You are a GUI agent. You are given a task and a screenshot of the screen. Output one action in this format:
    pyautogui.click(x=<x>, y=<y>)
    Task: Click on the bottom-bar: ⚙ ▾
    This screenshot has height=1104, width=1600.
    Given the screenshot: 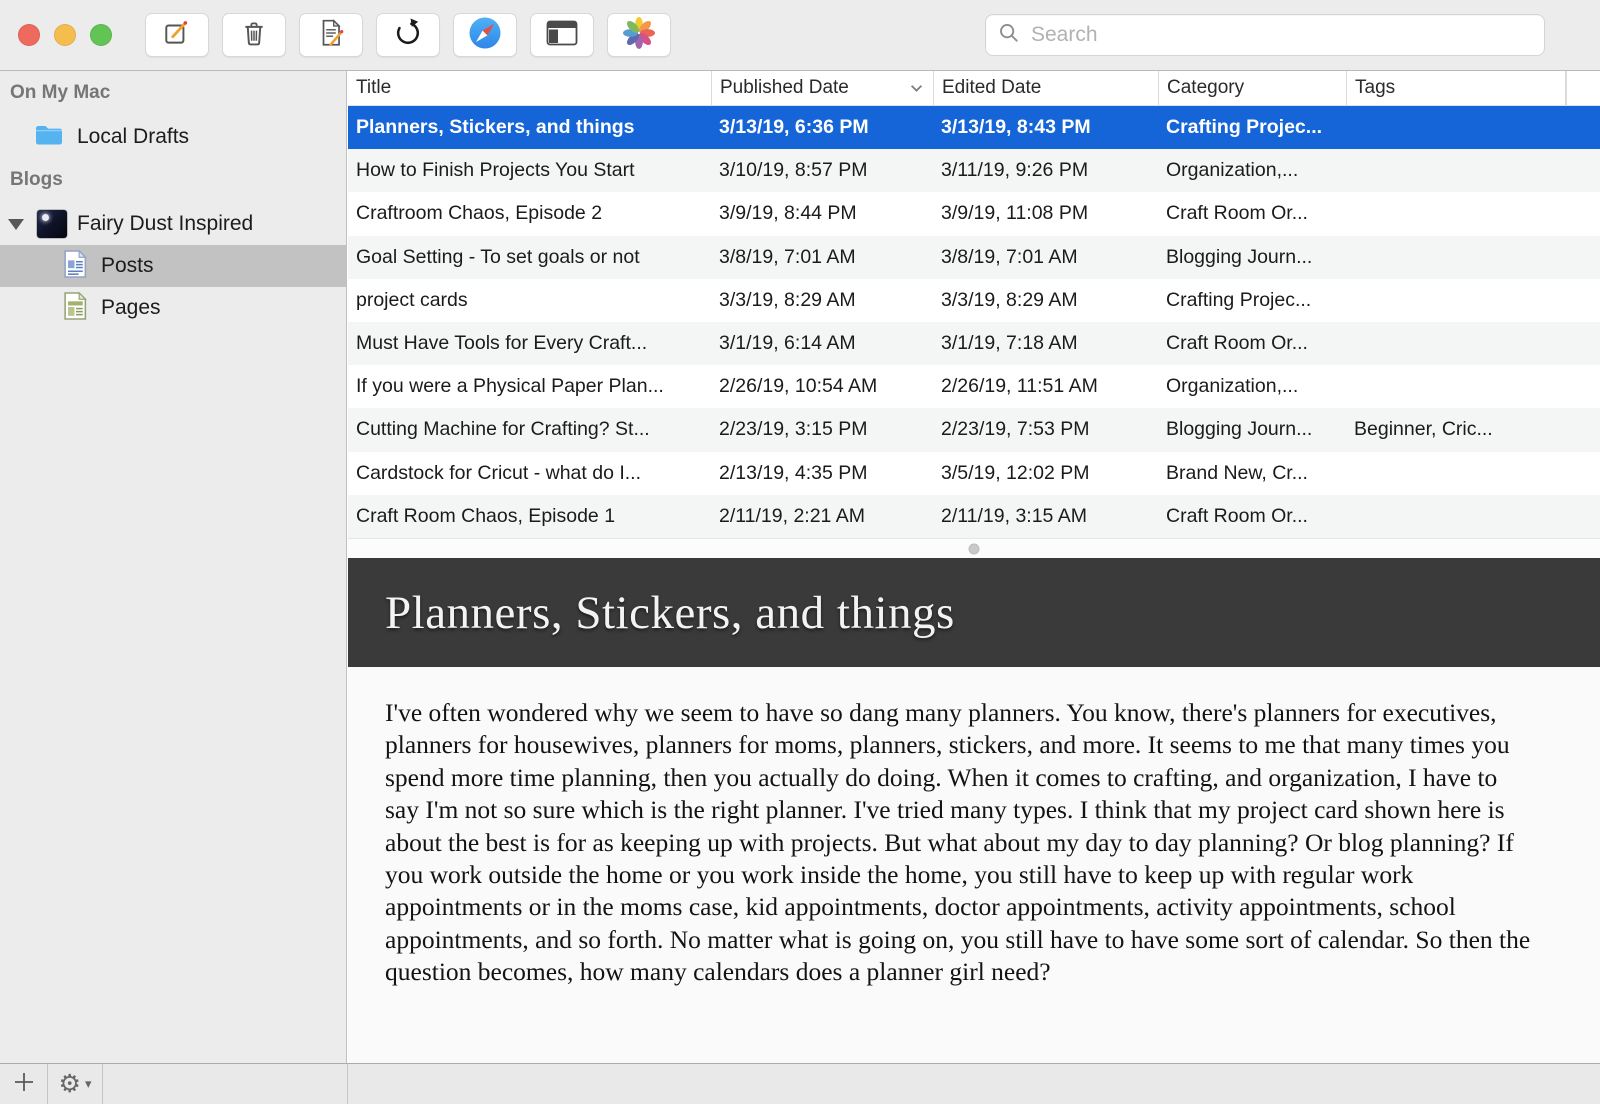 What is the action you would take?
    pyautogui.click(x=800, y=1083)
    